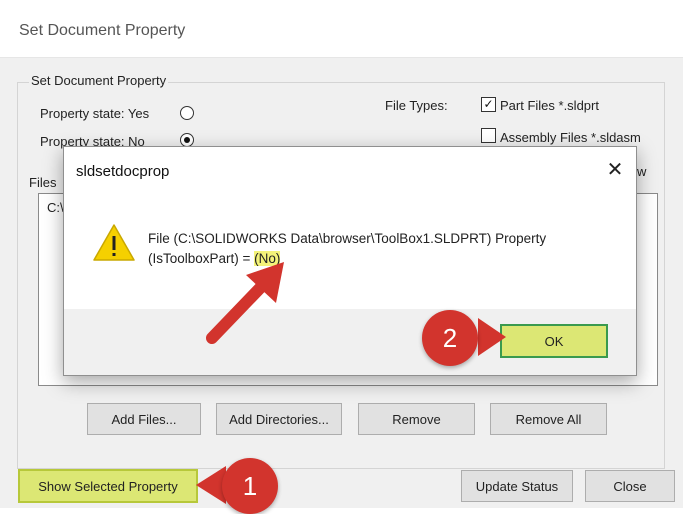  I want to click on marker-2-pointer-icon, so click(492, 337).